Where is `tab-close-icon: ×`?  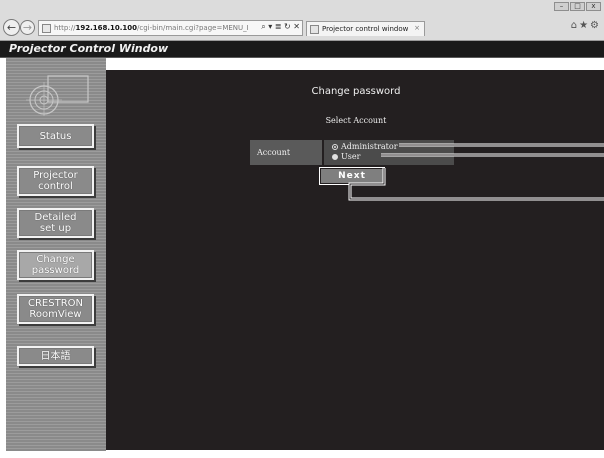 tab-close-icon: × is located at coordinates (417, 28).